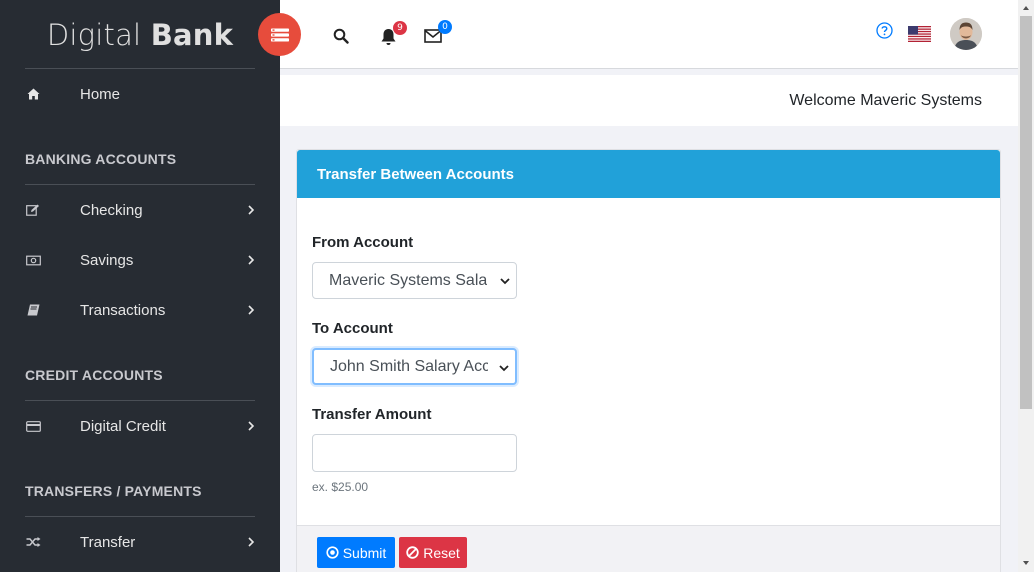  What do you see at coordinates (94, 375) in the screenshot?
I see `section-title-credit: CREDIT ACCOUNTS` at bounding box center [94, 375].